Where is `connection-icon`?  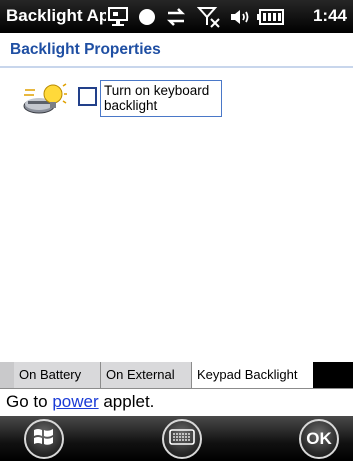
connection-icon is located at coordinates (118, 16).